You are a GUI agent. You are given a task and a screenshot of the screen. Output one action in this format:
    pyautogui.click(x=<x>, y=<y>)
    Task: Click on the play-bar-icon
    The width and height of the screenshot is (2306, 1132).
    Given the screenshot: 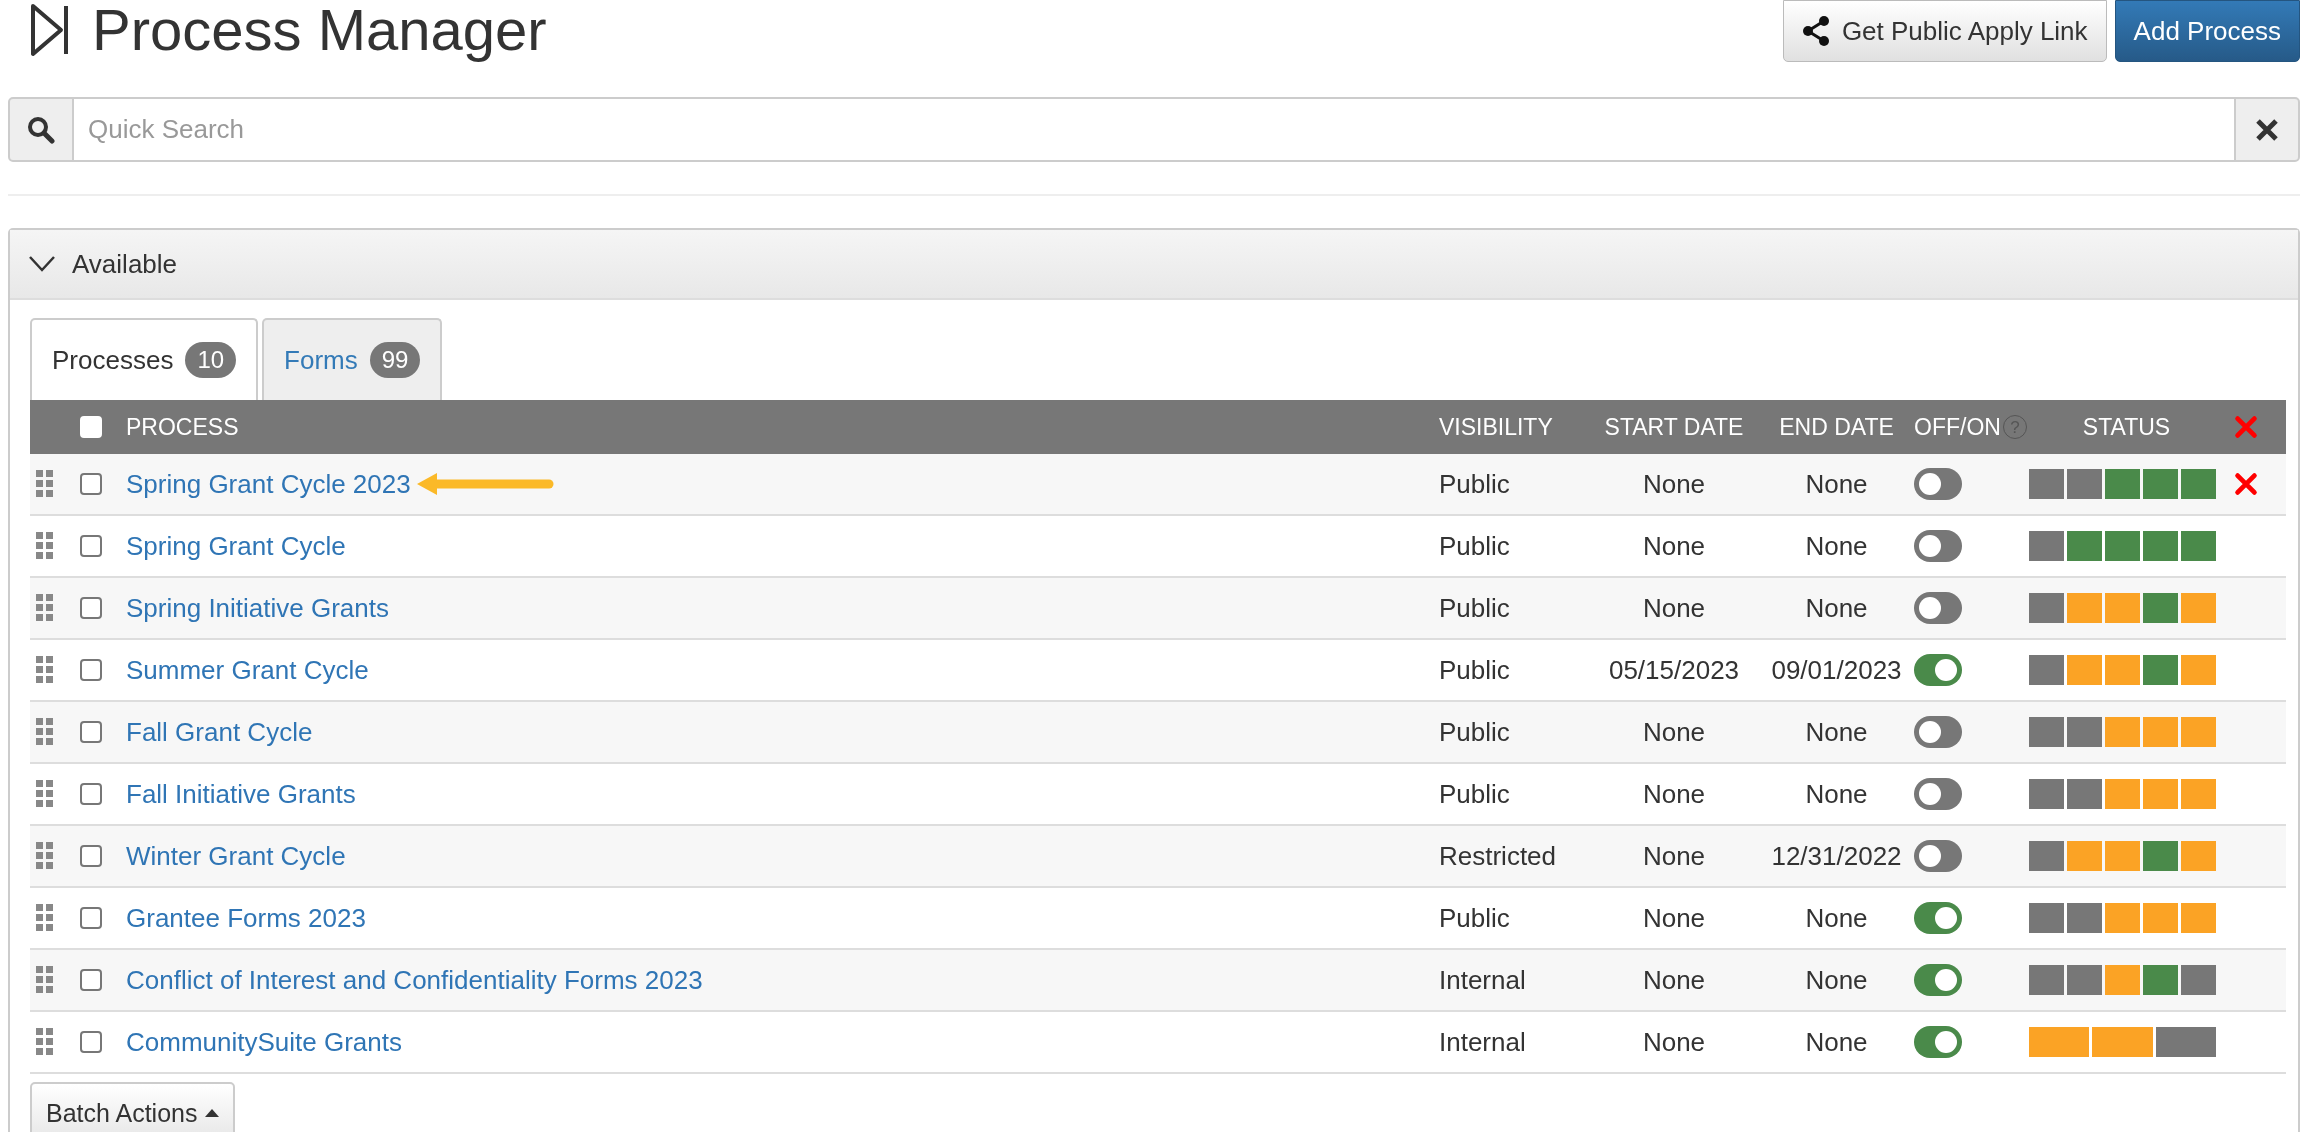 What is the action you would take?
    pyautogui.click(x=50, y=30)
    